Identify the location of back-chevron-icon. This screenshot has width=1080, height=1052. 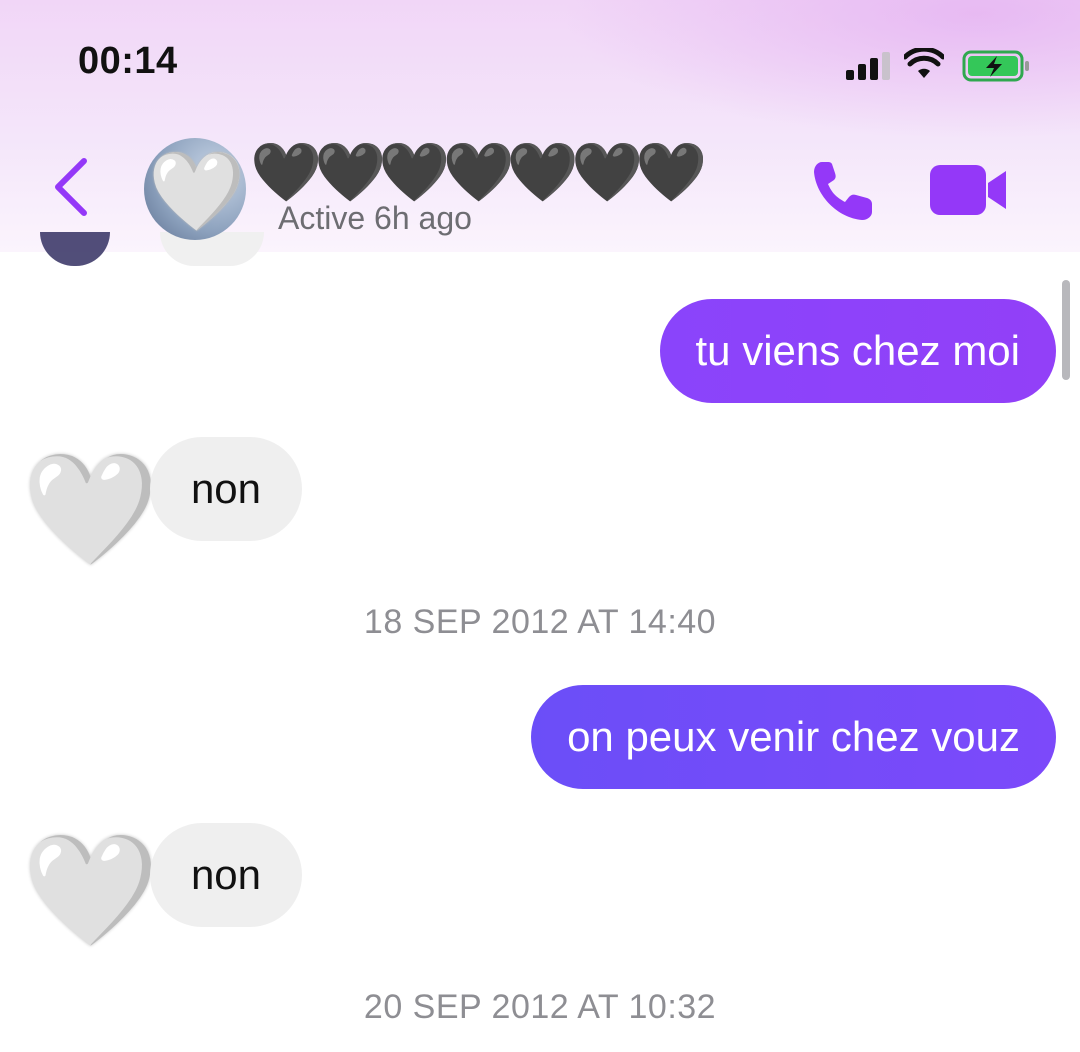
(71, 187).